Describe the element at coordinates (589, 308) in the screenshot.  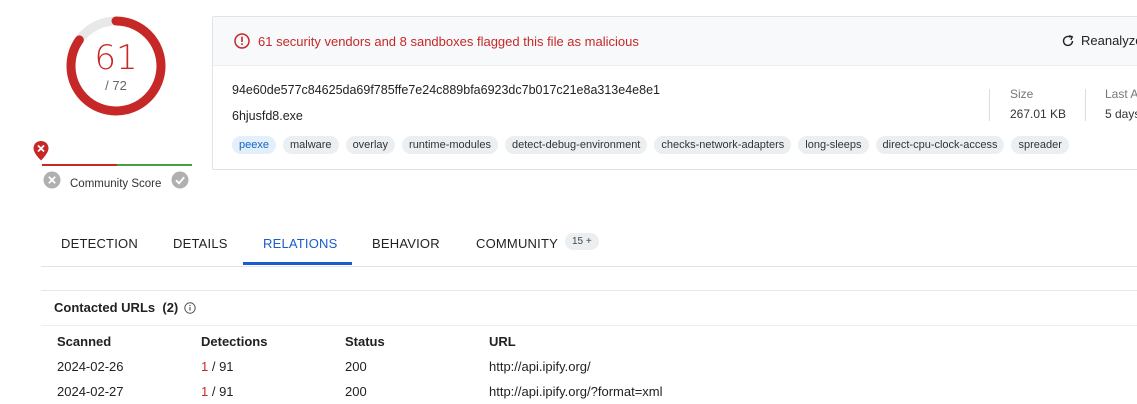
I see `contacted-urls-header: Contacted URLs (2)` at that location.